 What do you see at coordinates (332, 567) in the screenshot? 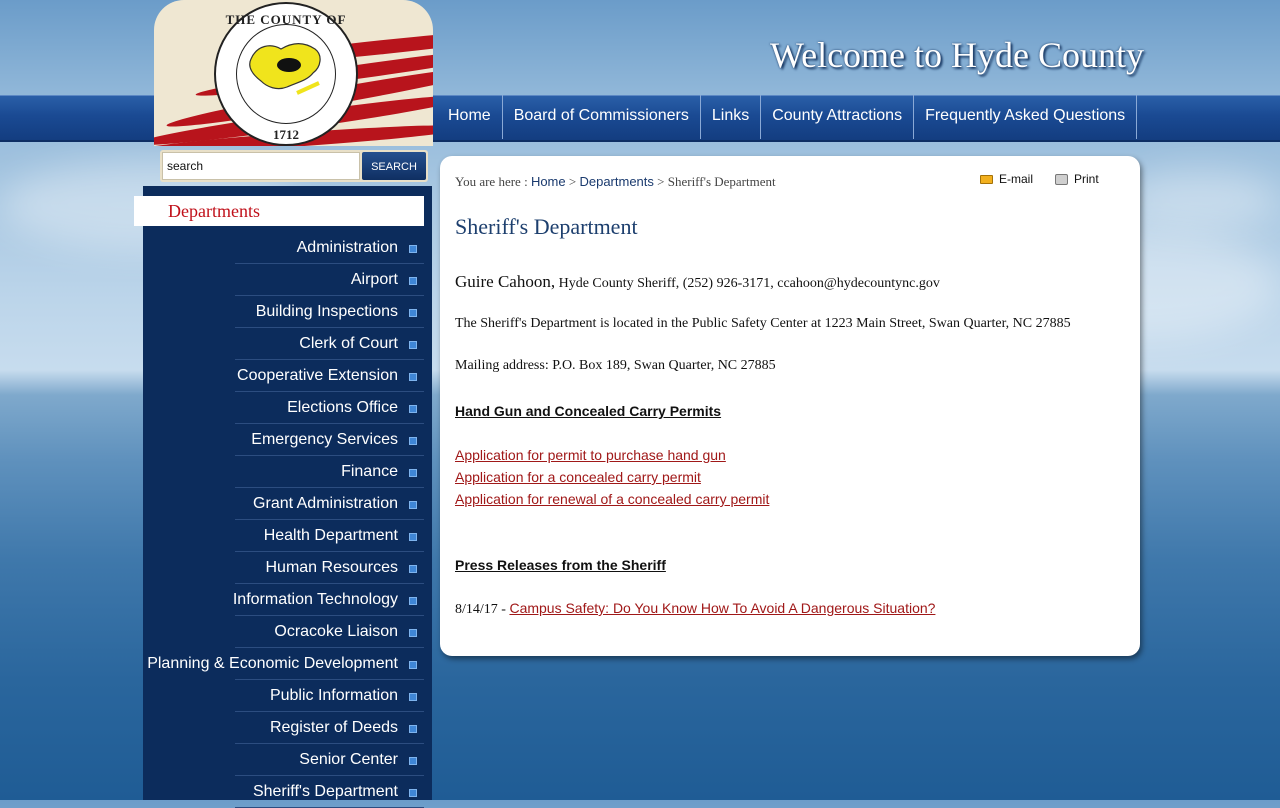
I see `sidebar-item-label: Human Resources` at bounding box center [332, 567].